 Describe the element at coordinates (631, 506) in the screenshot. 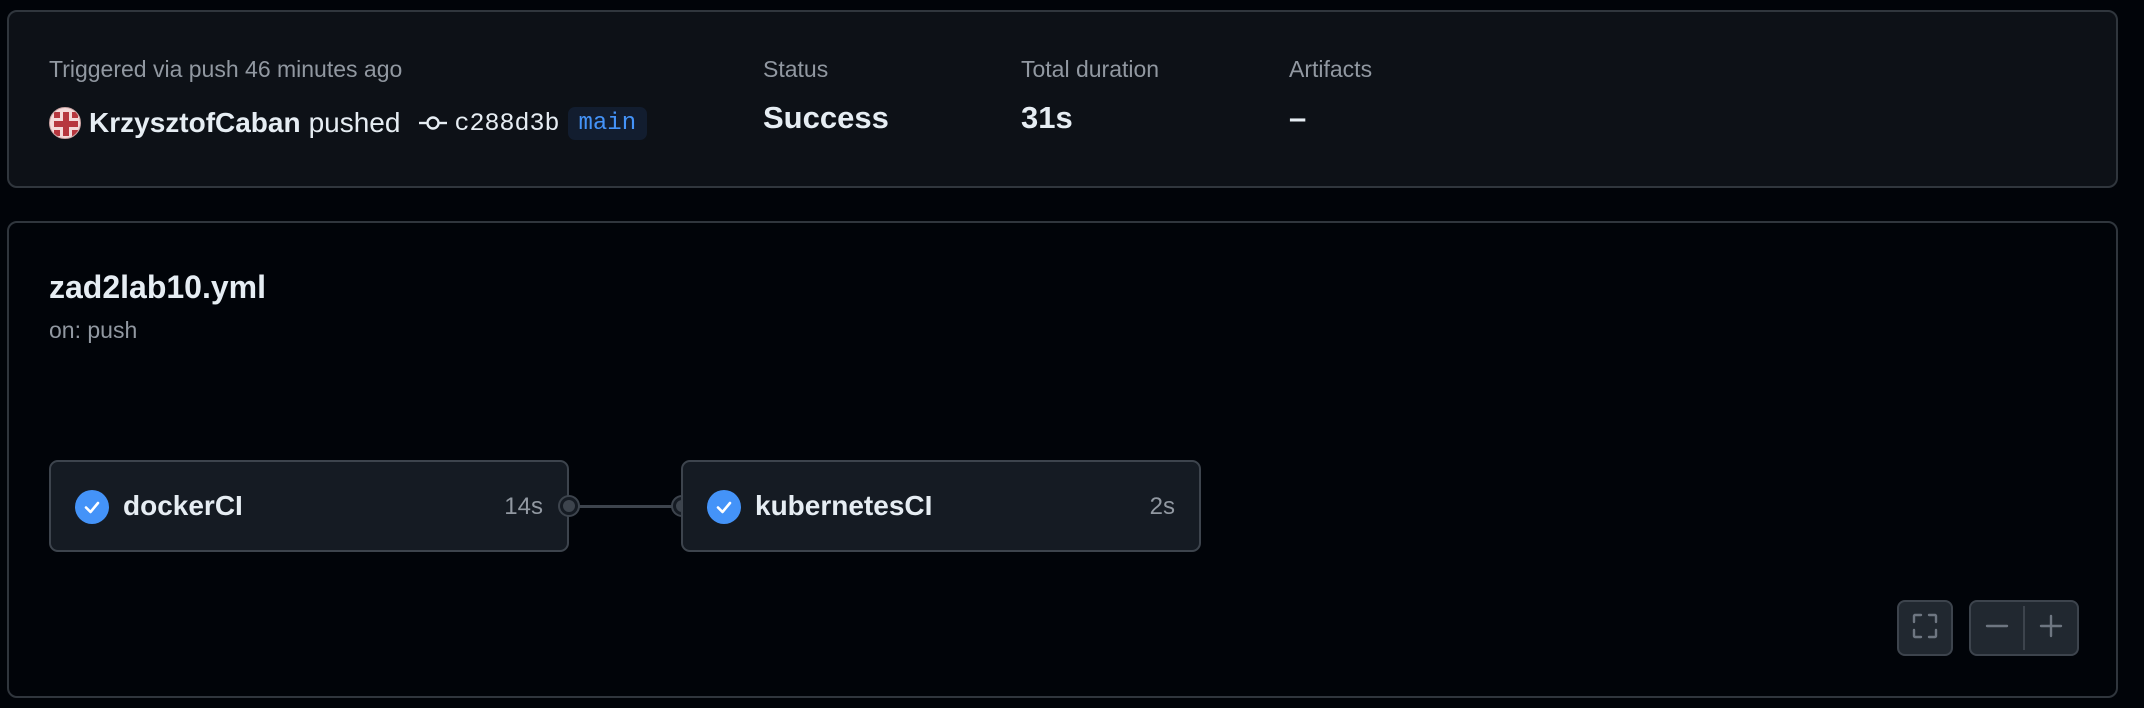

I see `job-connector` at that location.